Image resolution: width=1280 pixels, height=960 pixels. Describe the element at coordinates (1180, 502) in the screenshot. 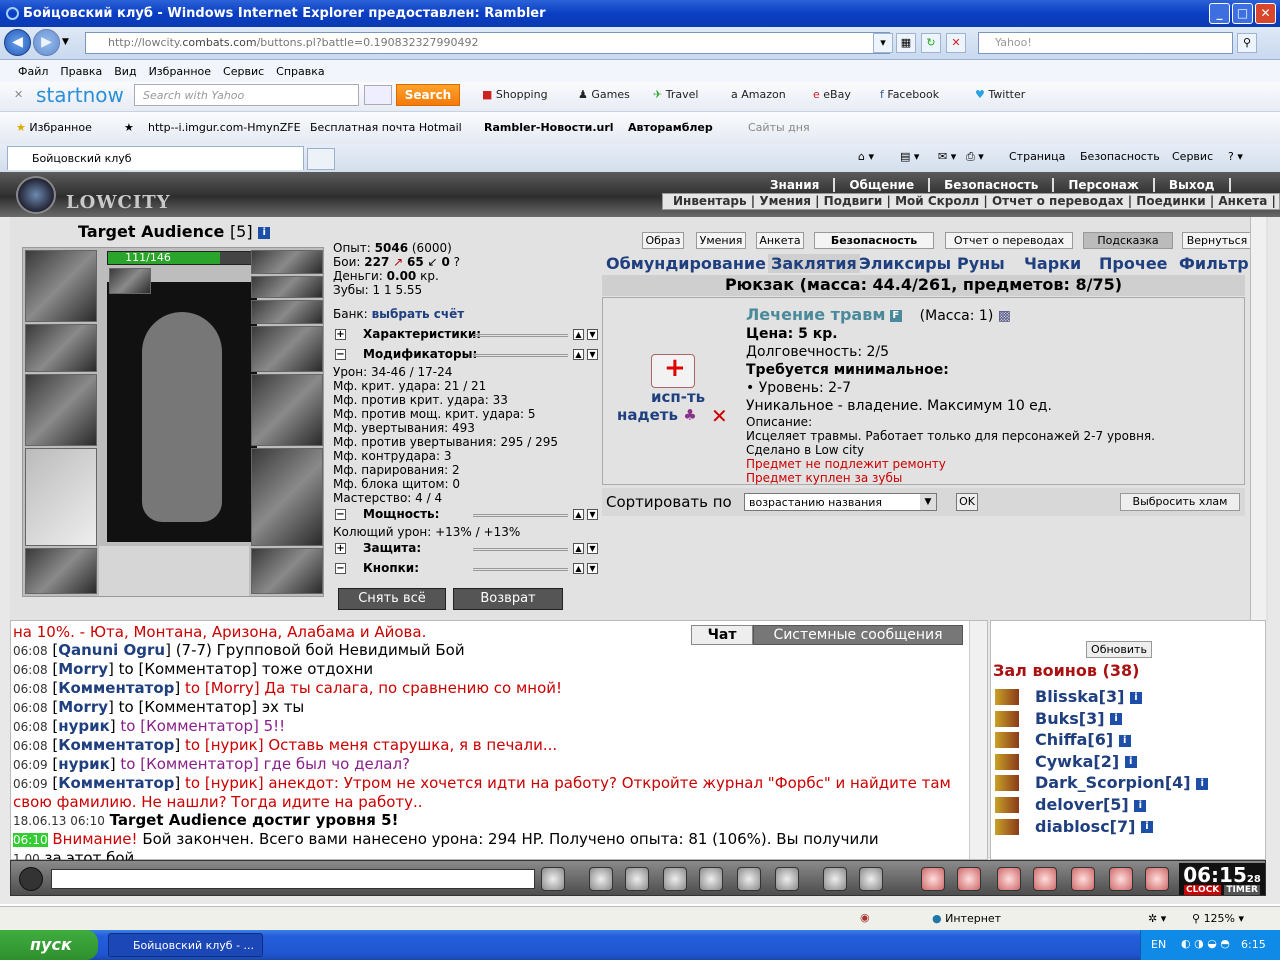

I see `throw-junk-button: Выбросить хлам` at that location.